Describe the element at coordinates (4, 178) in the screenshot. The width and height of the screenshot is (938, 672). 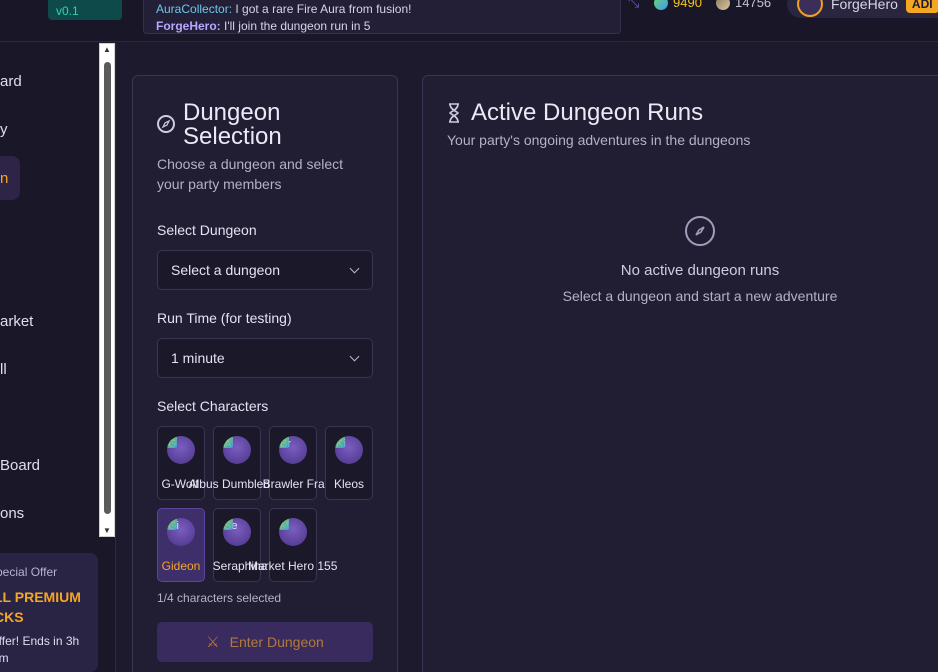
I see `sidebar-item-label: n` at that location.